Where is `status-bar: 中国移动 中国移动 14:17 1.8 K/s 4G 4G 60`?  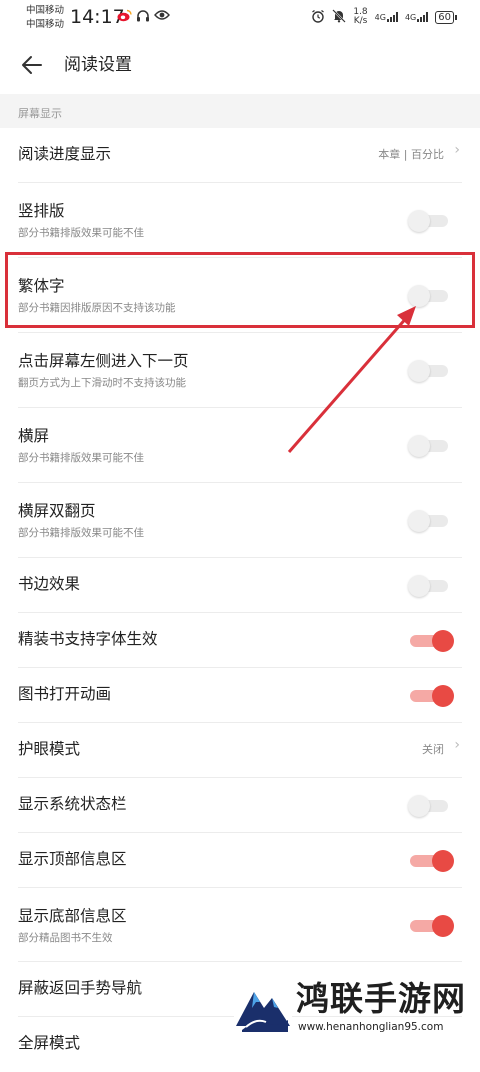
status-bar: 中国移动 中国移动 14:17 1.8 K/s 4G 4G 60 is located at coordinates (240, 18).